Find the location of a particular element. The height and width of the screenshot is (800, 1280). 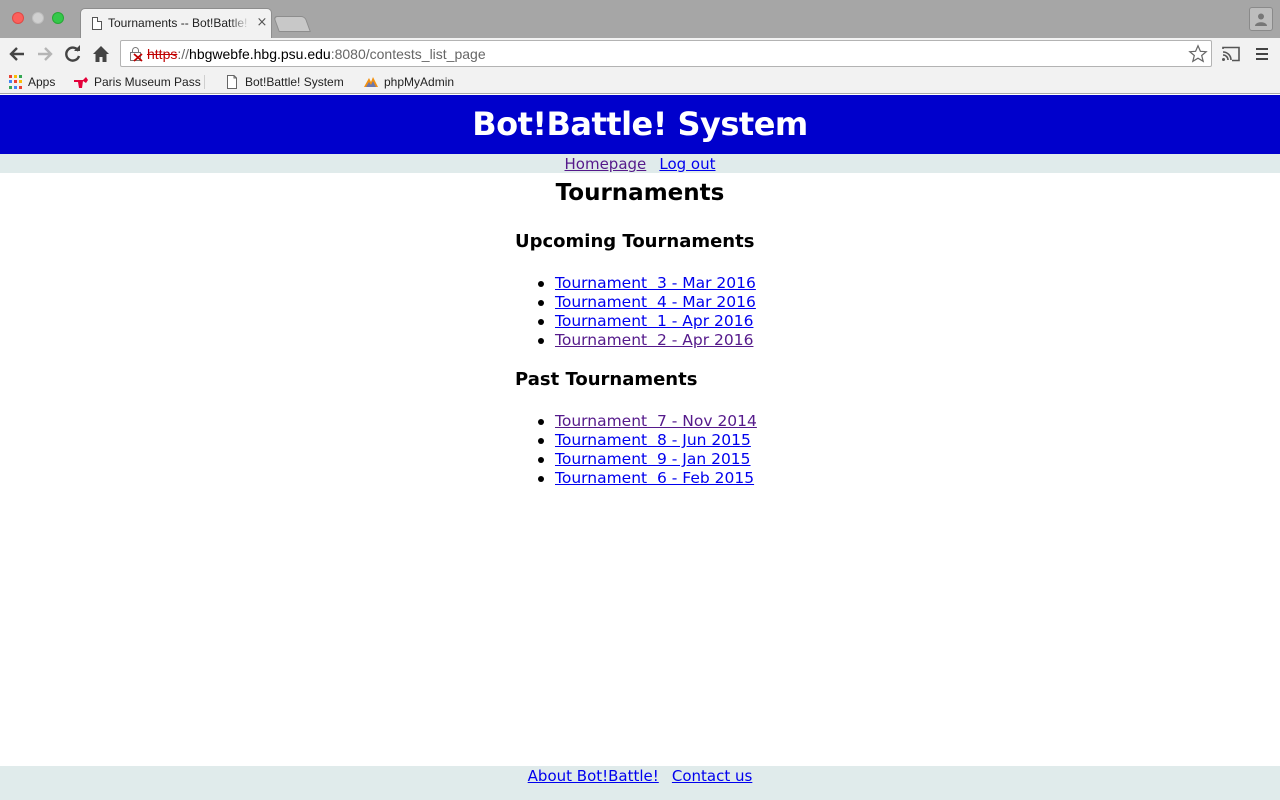

bookmark-apps: Apps is located at coordinates (32, 82).